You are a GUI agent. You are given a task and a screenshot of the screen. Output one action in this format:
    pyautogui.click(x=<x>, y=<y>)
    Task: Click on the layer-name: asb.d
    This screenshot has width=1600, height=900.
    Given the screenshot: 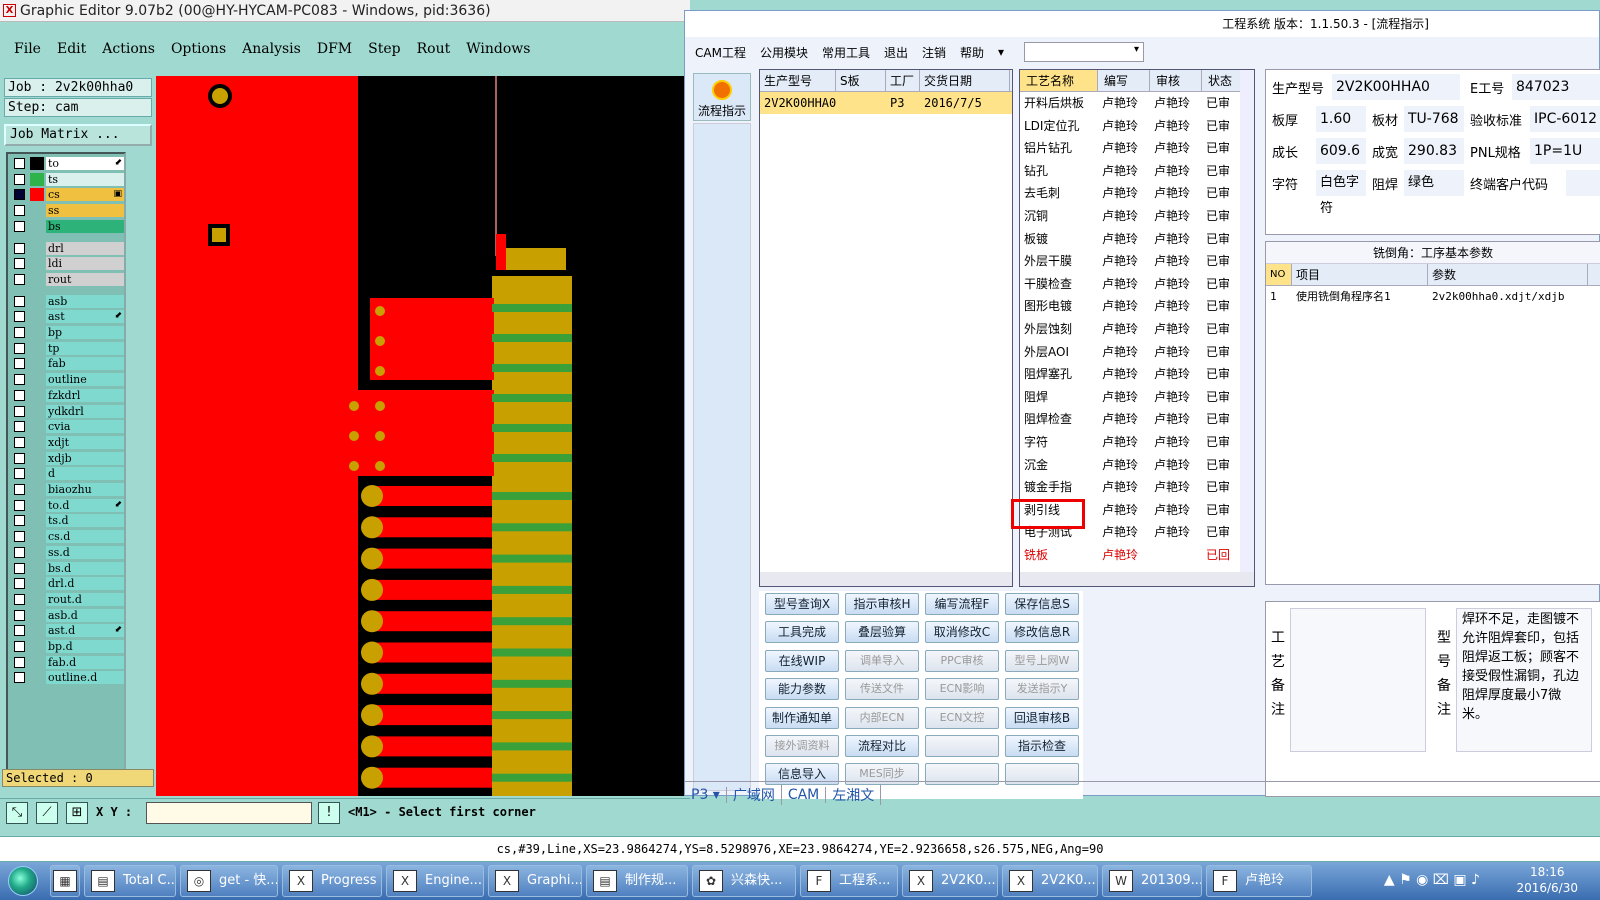 What is the action you would take?
    pyautogui.click(x=85, y=615)
    